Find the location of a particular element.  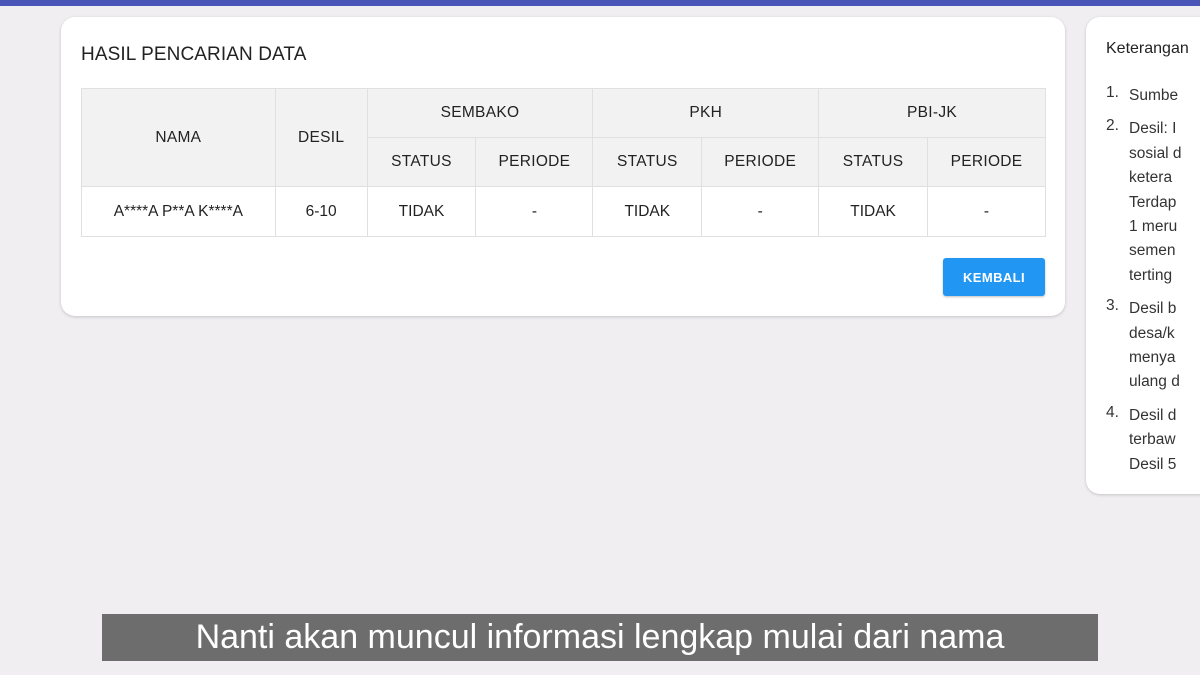

list-item-text: desa/k is located at coordinates (1152, 333).